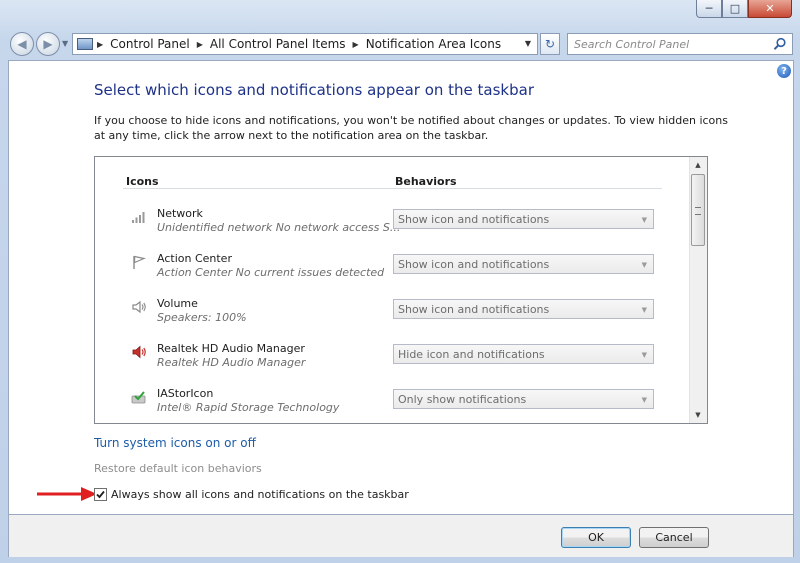 This screenshot has height=563, width=800. I want to click on flag-icon, so click(139, 262).